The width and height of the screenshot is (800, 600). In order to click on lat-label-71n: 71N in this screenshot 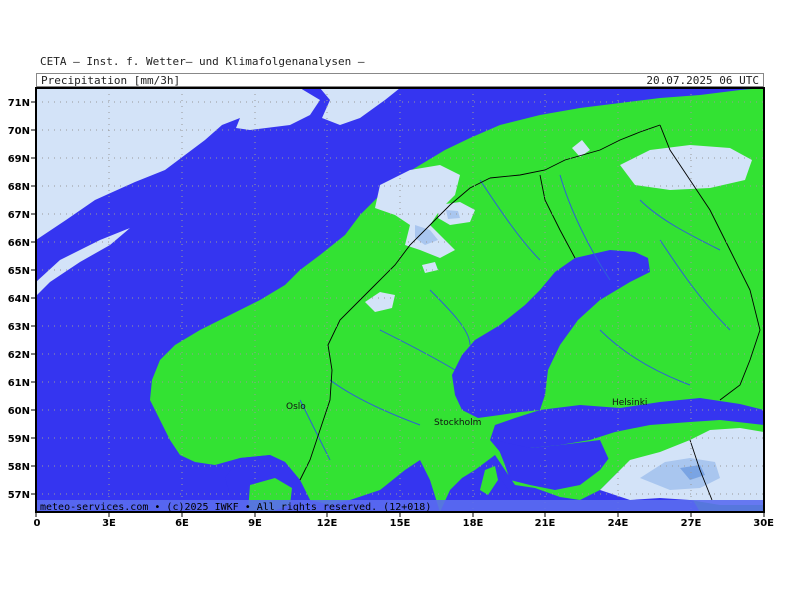, I will do `click(19, 103)`.